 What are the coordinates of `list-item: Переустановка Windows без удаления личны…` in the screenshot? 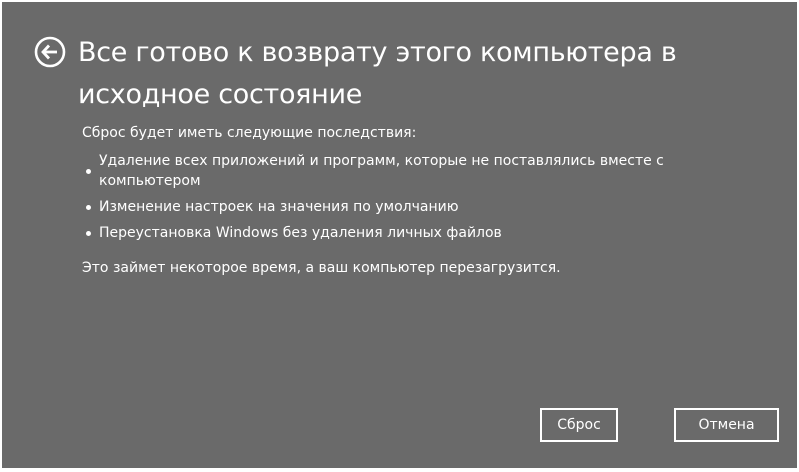 It's located at (422, 233).